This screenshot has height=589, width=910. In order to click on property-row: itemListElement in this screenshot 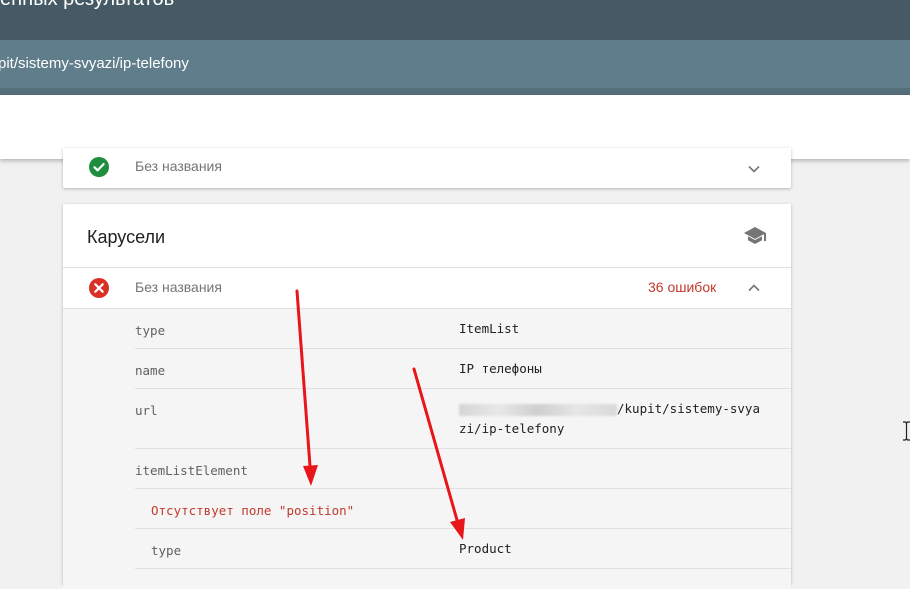, I will do `click(463, 469)`.